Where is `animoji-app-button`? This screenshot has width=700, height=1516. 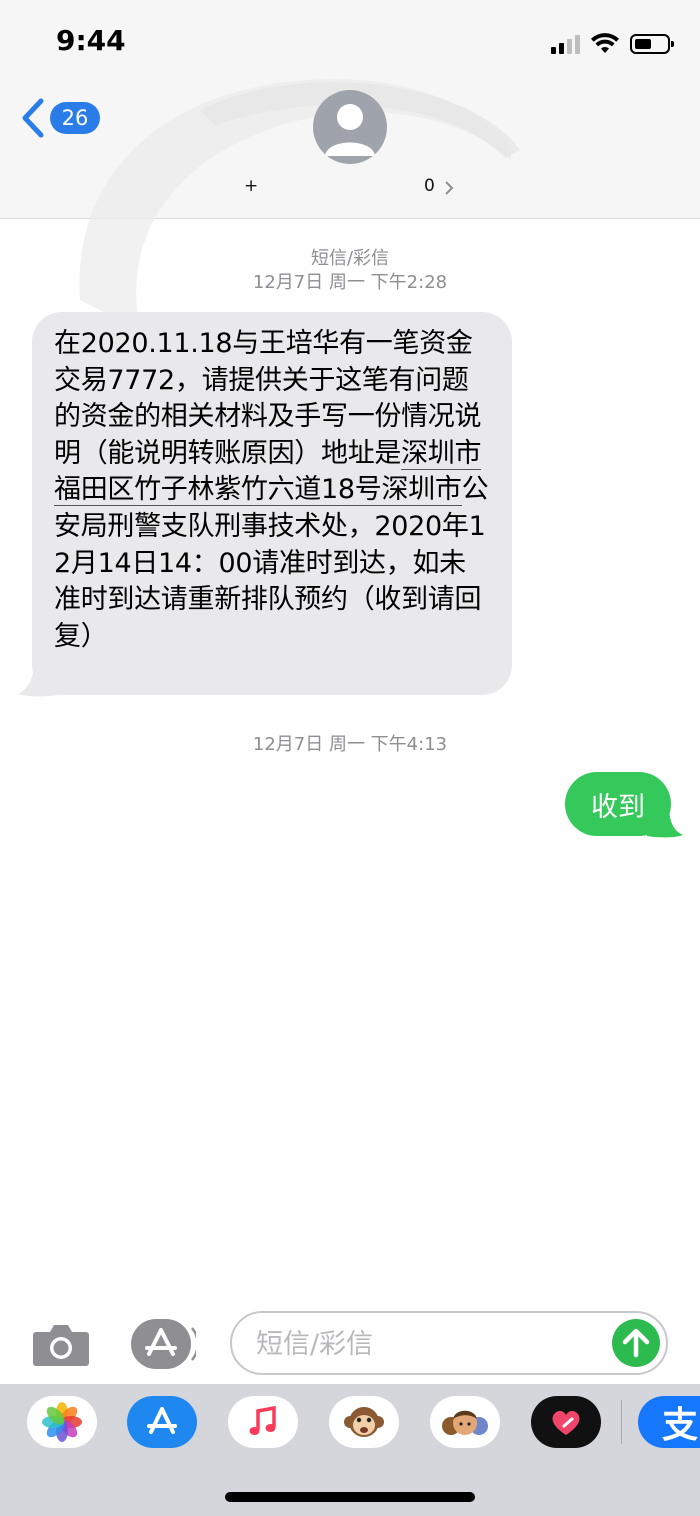
animoji-app-button is located at coordinates (364, 1422).